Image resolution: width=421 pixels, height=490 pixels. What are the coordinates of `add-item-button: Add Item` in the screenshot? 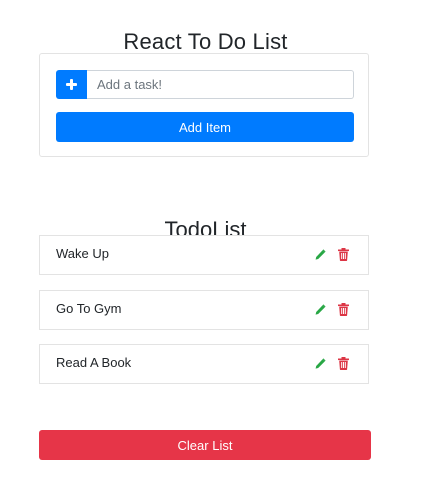 It's located at (205, 127).